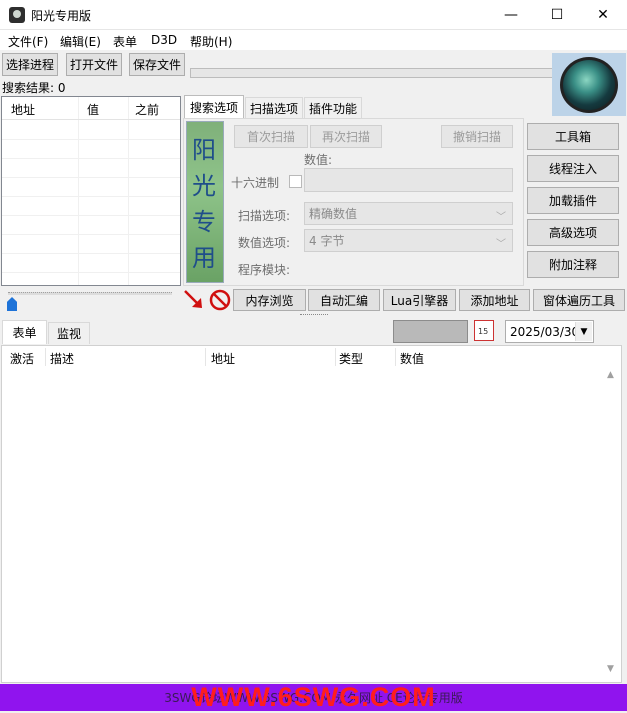 Image resolution: width=627 pixels, height=713 pixels. Describe the element at coordinates (274, 108) in the screenshot. I see `tab-scan-options: 扫描选项` at that location.